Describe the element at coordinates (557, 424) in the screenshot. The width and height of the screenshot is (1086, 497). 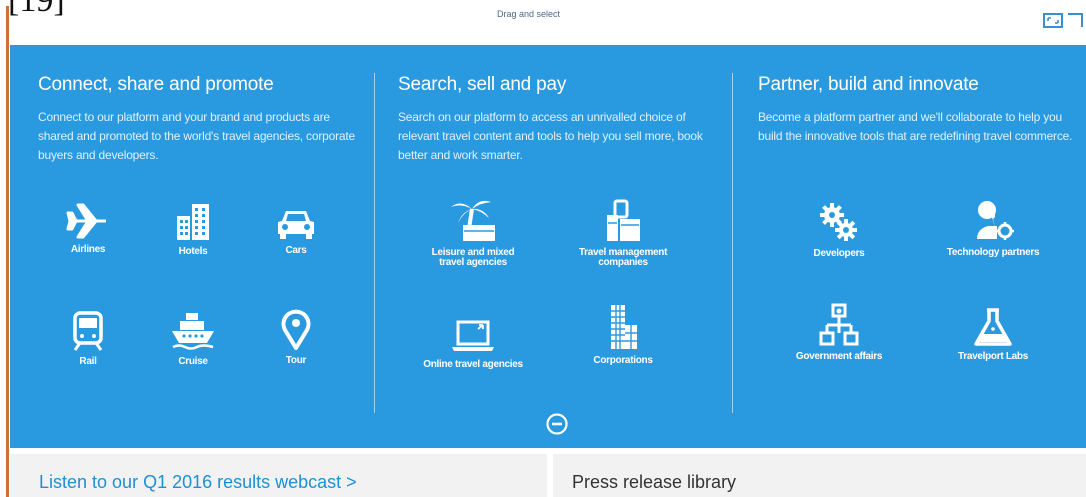
I see `collapse-button` at that location.